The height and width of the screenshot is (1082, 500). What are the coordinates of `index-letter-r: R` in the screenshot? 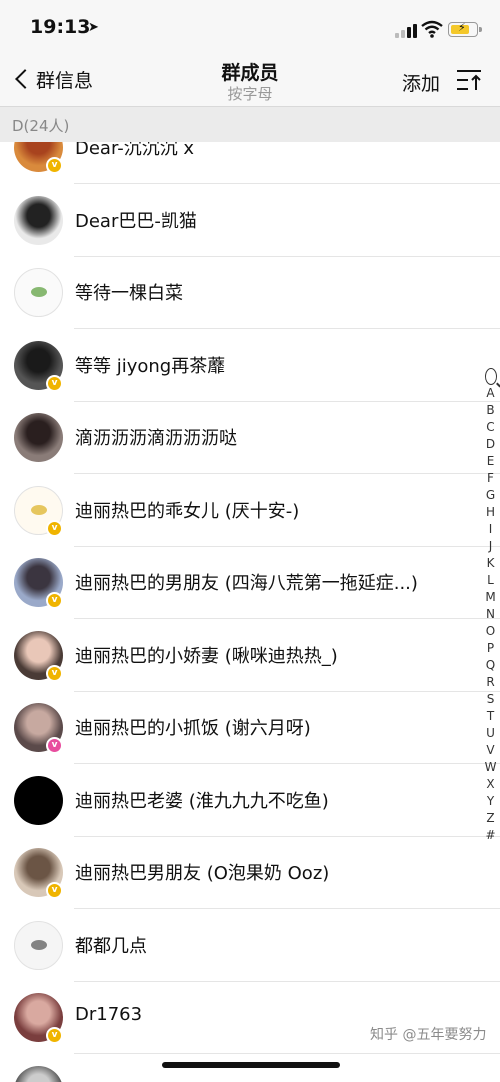 It's located at (490, 682).